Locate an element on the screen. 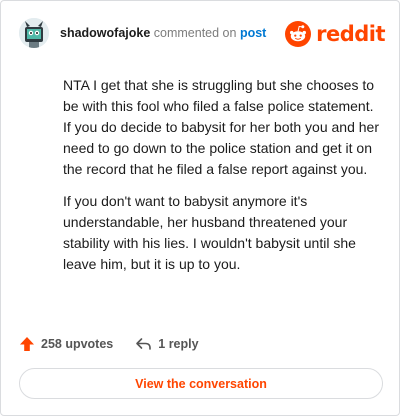 The width and height of the screenshot is (400, 416). username-link: shadowofajoke is located at coordinates (105, 33).